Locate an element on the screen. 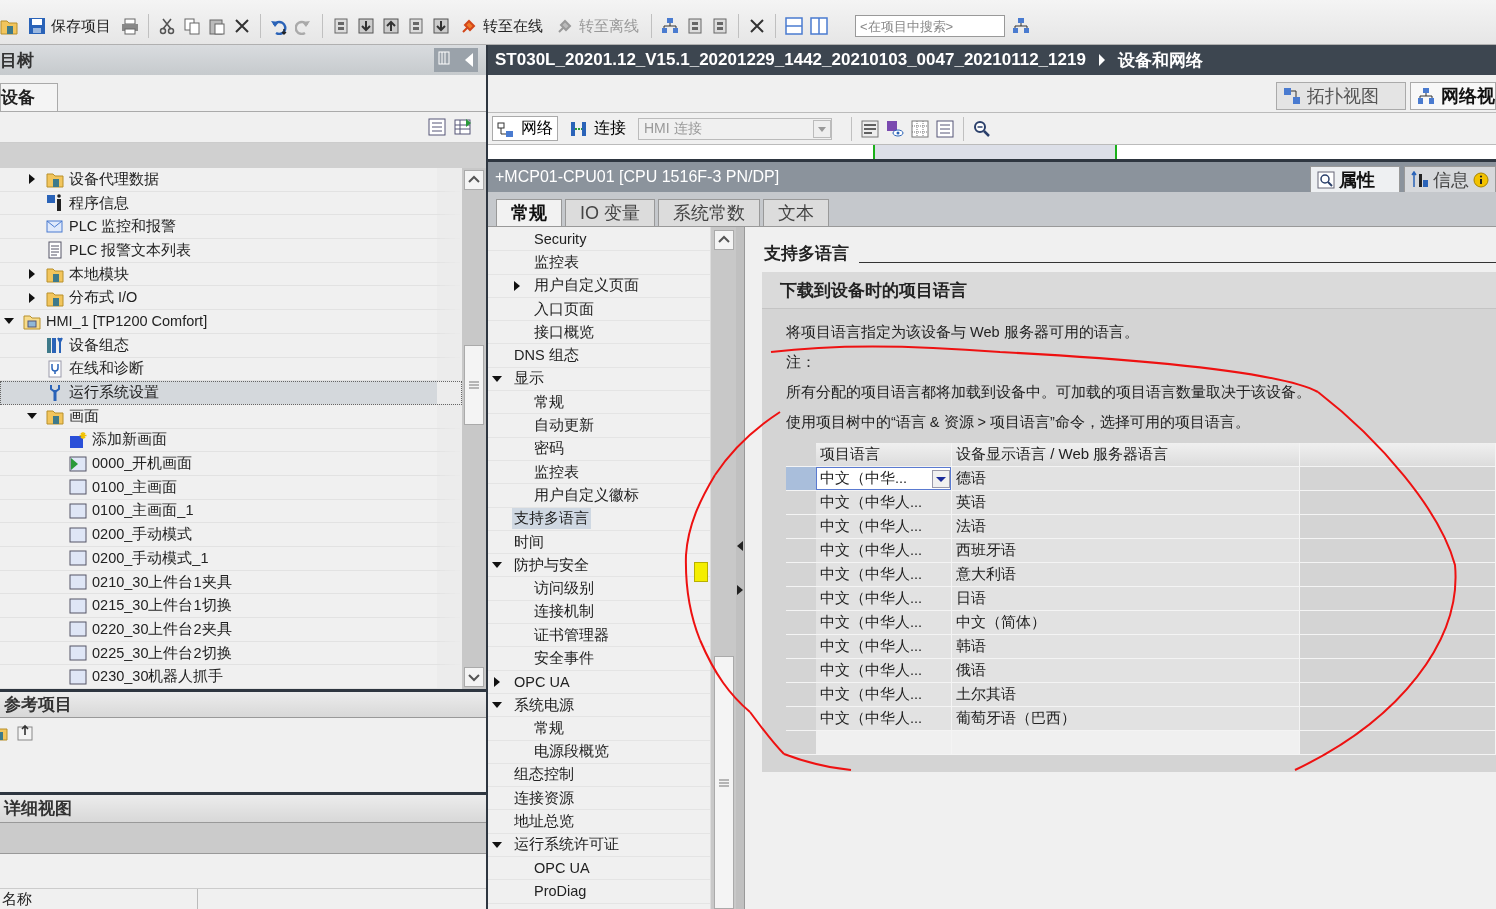 The width and height of the screenshot is (1496, 909). go-online-button: 转至在线 is located at coordinates (501, 26).